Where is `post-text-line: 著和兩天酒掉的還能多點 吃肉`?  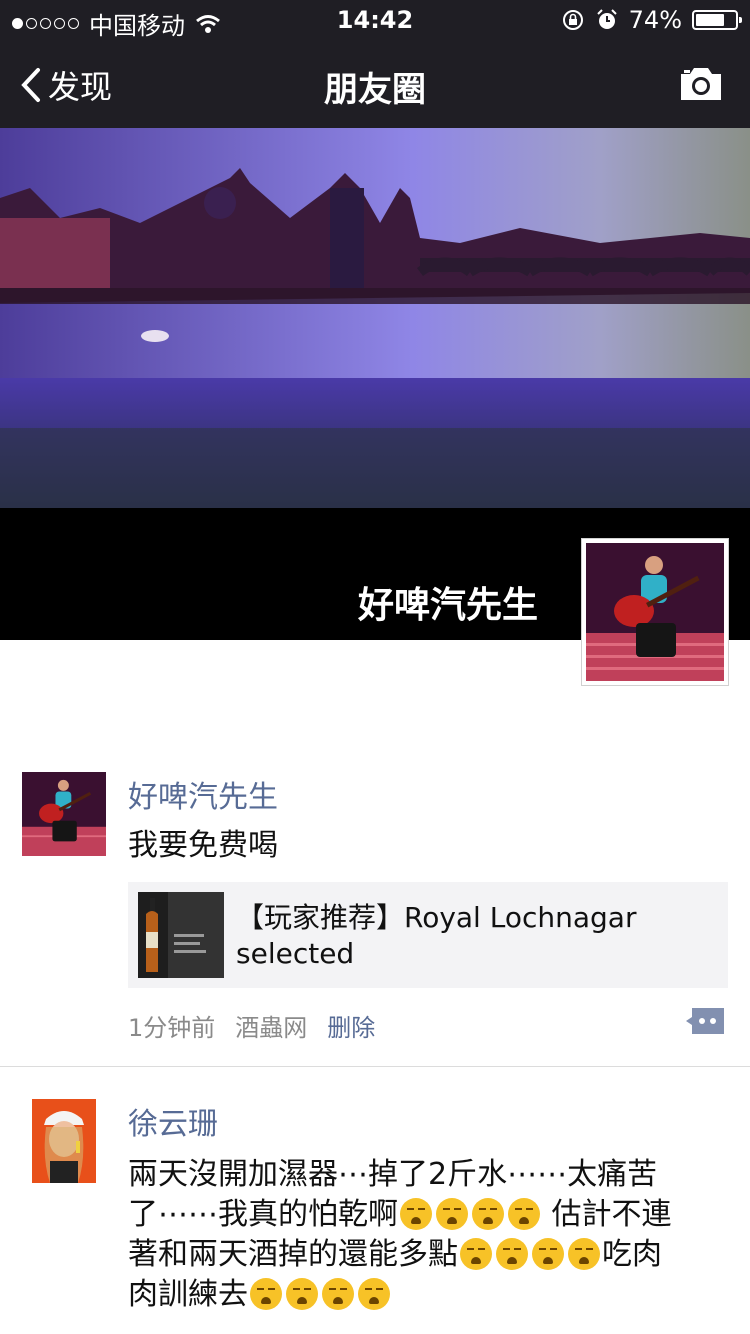 post-text-line: 著和兩天酒掉的還能多點 吃肉 is located at coordinates (395, 1254).